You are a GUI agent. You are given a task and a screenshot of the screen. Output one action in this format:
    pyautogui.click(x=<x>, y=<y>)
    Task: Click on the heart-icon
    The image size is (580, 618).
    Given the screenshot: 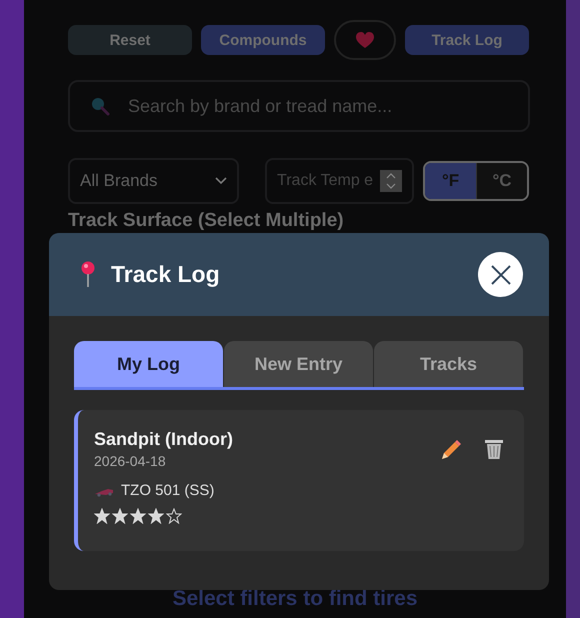 What is the action you would take?
    pyautogui.click(x=365, y=40)
    